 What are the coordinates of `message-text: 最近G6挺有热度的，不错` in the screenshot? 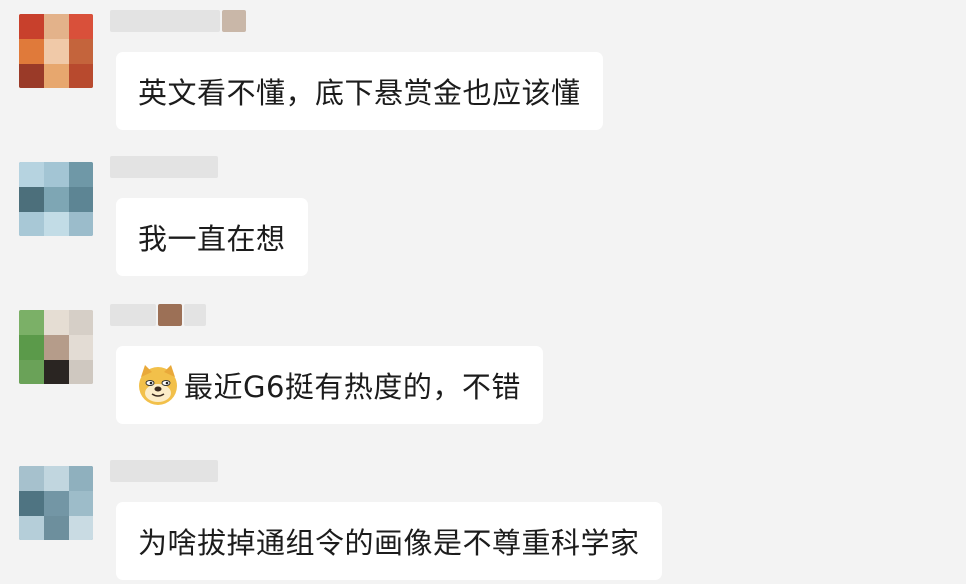 It's located at (352, 387).